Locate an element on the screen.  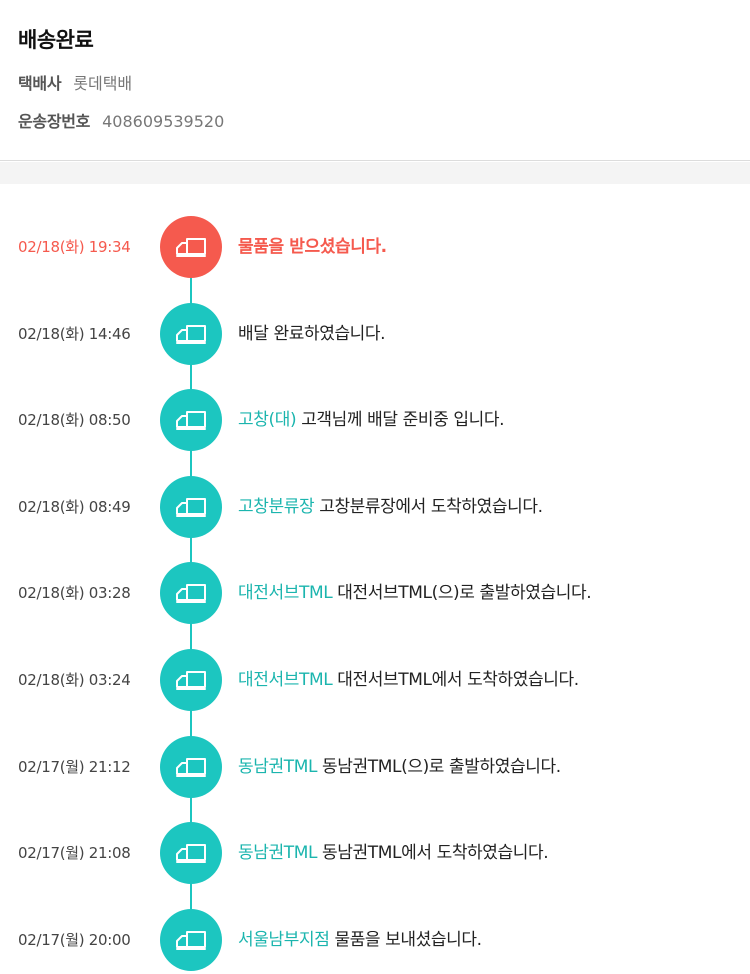
timeline-event: 02/18(화) 14:46 배달 완료하였습니다. is located at coordinates (375, 333).